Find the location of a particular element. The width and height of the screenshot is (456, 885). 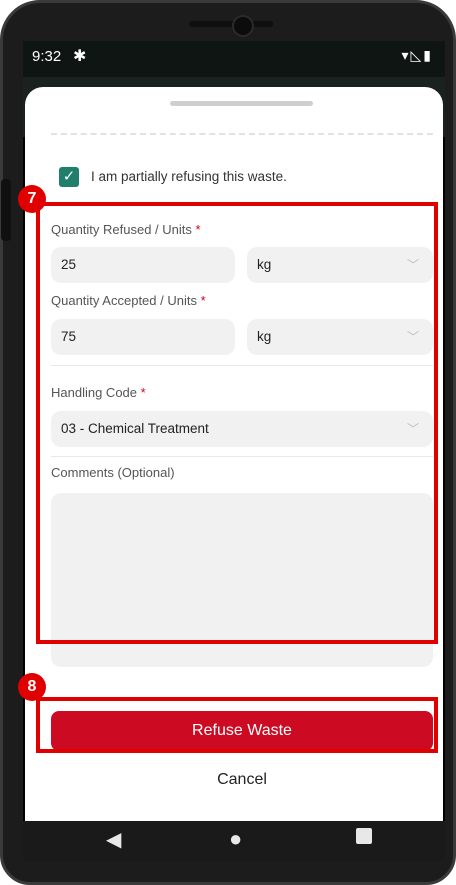

drag-handle is located at coordinates (241, 103).